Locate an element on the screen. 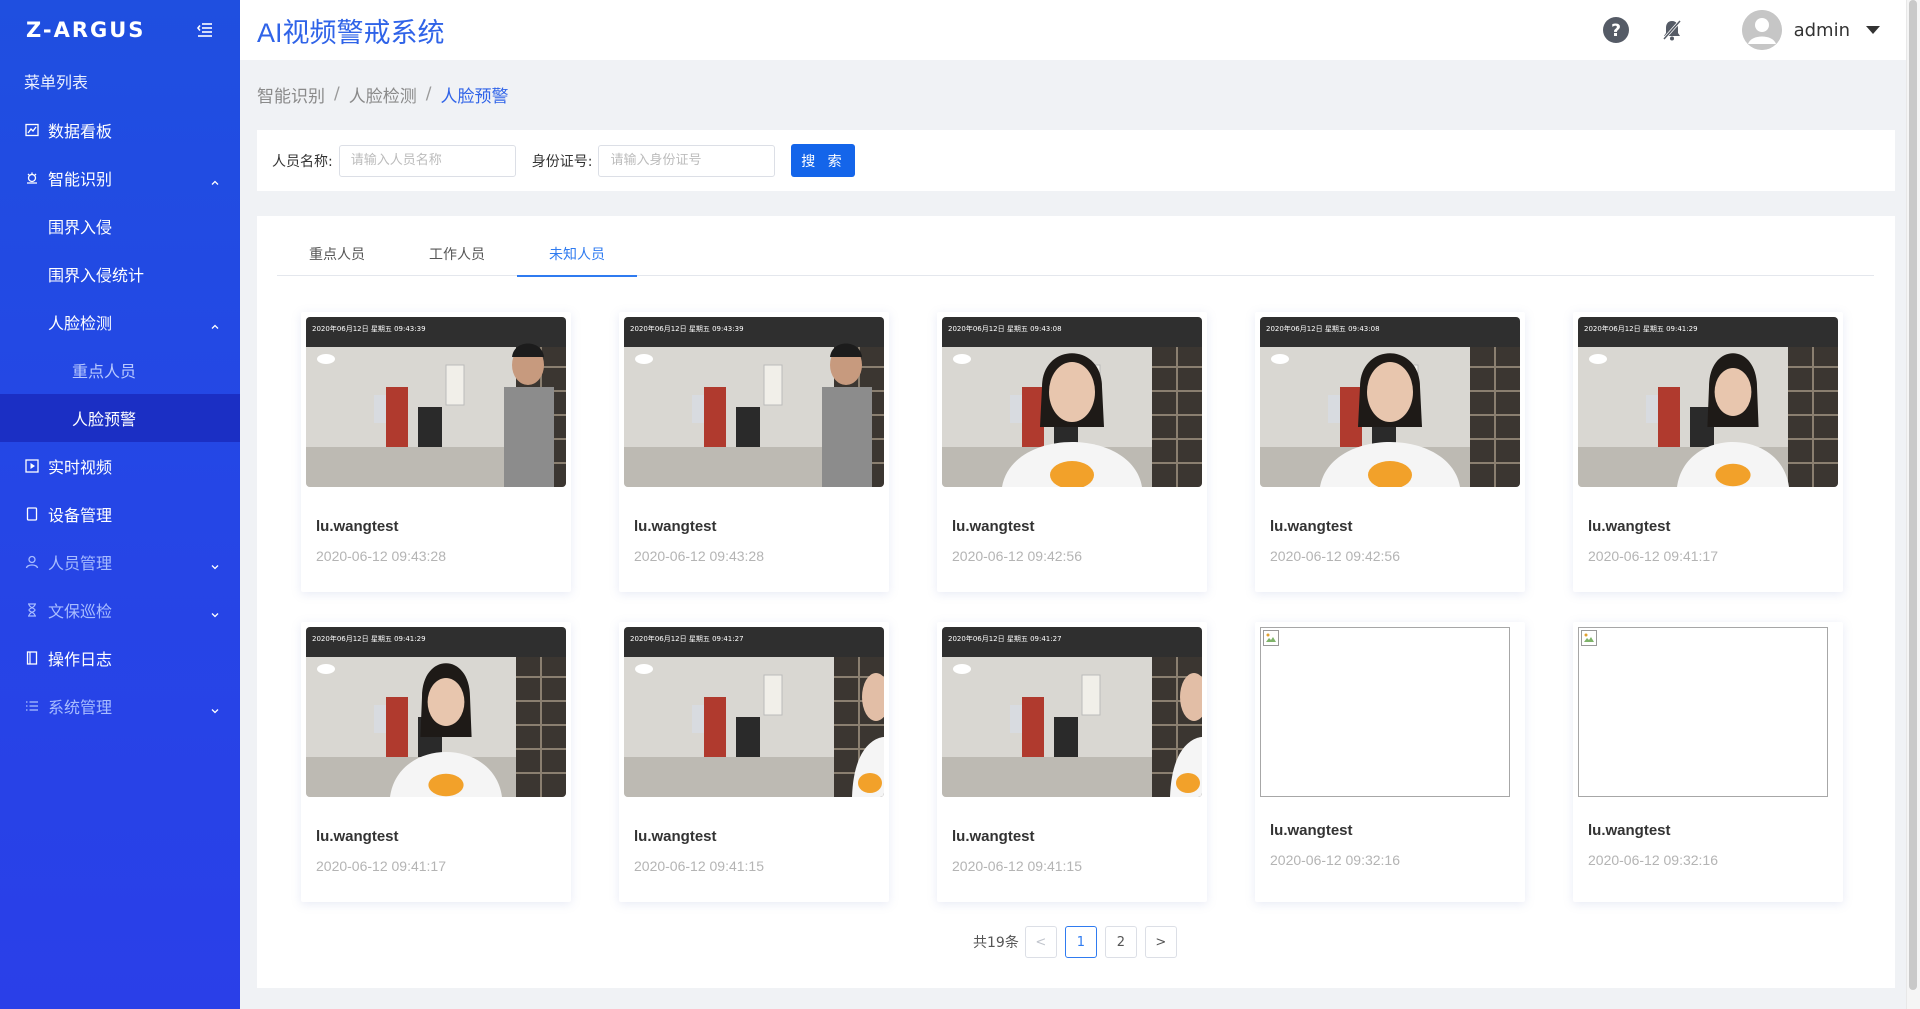  logo-row: Z-ARGUS is located at coordinates (120, 30).